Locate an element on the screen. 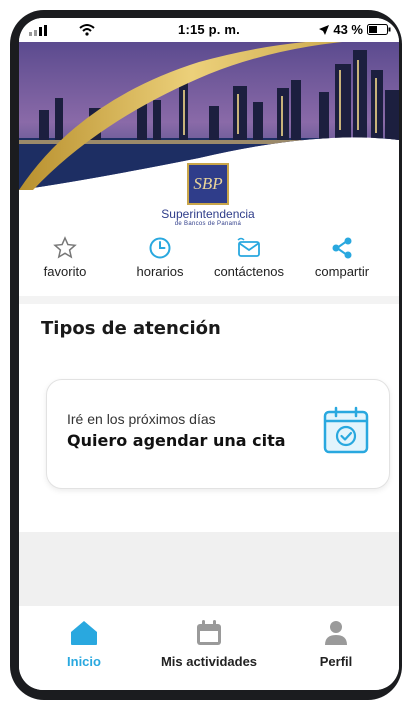 Image resolution: width=411 pixels, height=707 pixels. bottom-tab-bar: Inicio Mis actividades Perfil is located at coordinates (209, 648).